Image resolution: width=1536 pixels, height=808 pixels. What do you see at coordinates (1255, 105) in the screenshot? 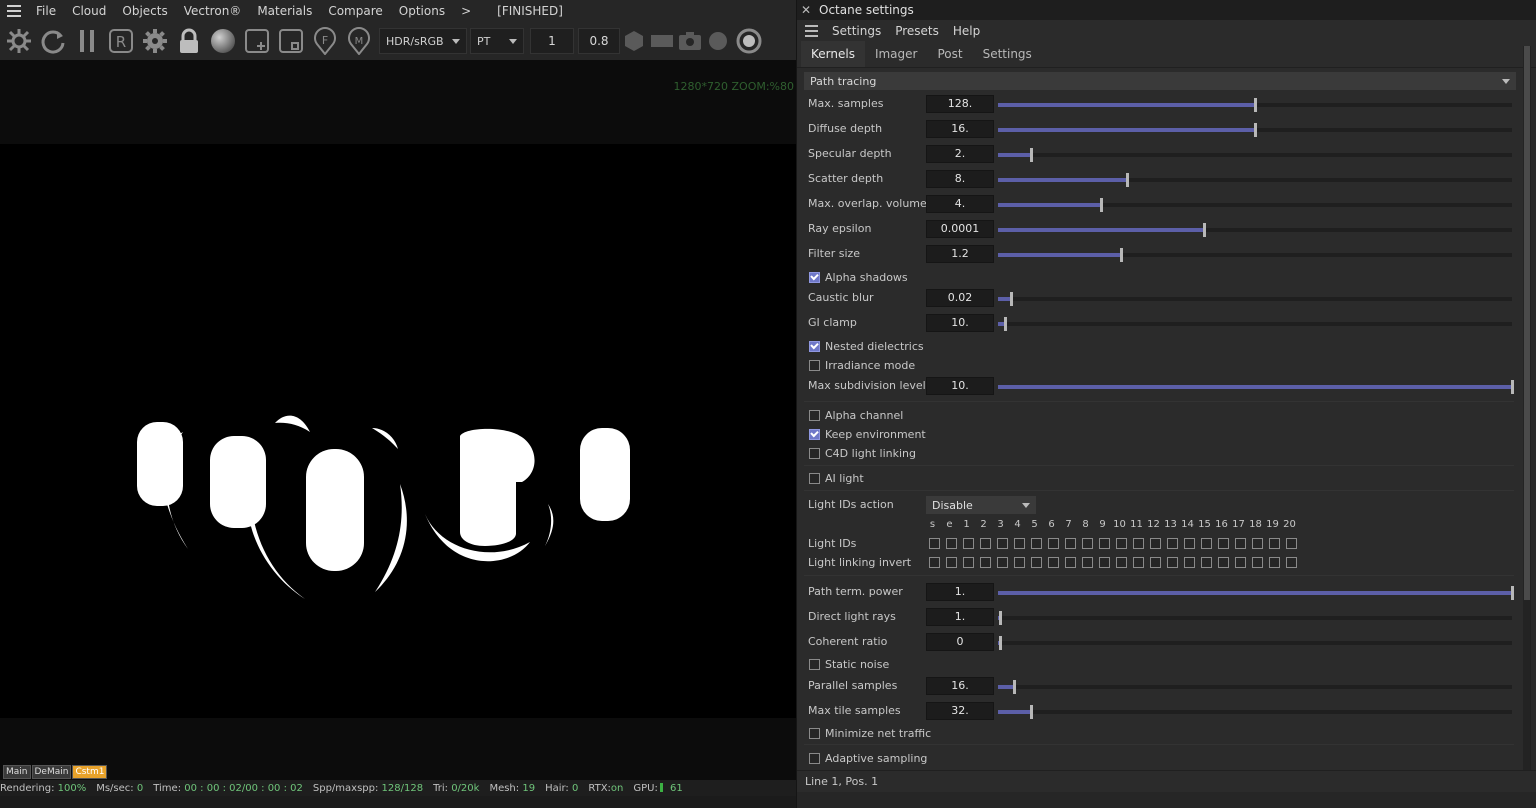
I see `max-samples-slider` at bounding box center [1255, 105].